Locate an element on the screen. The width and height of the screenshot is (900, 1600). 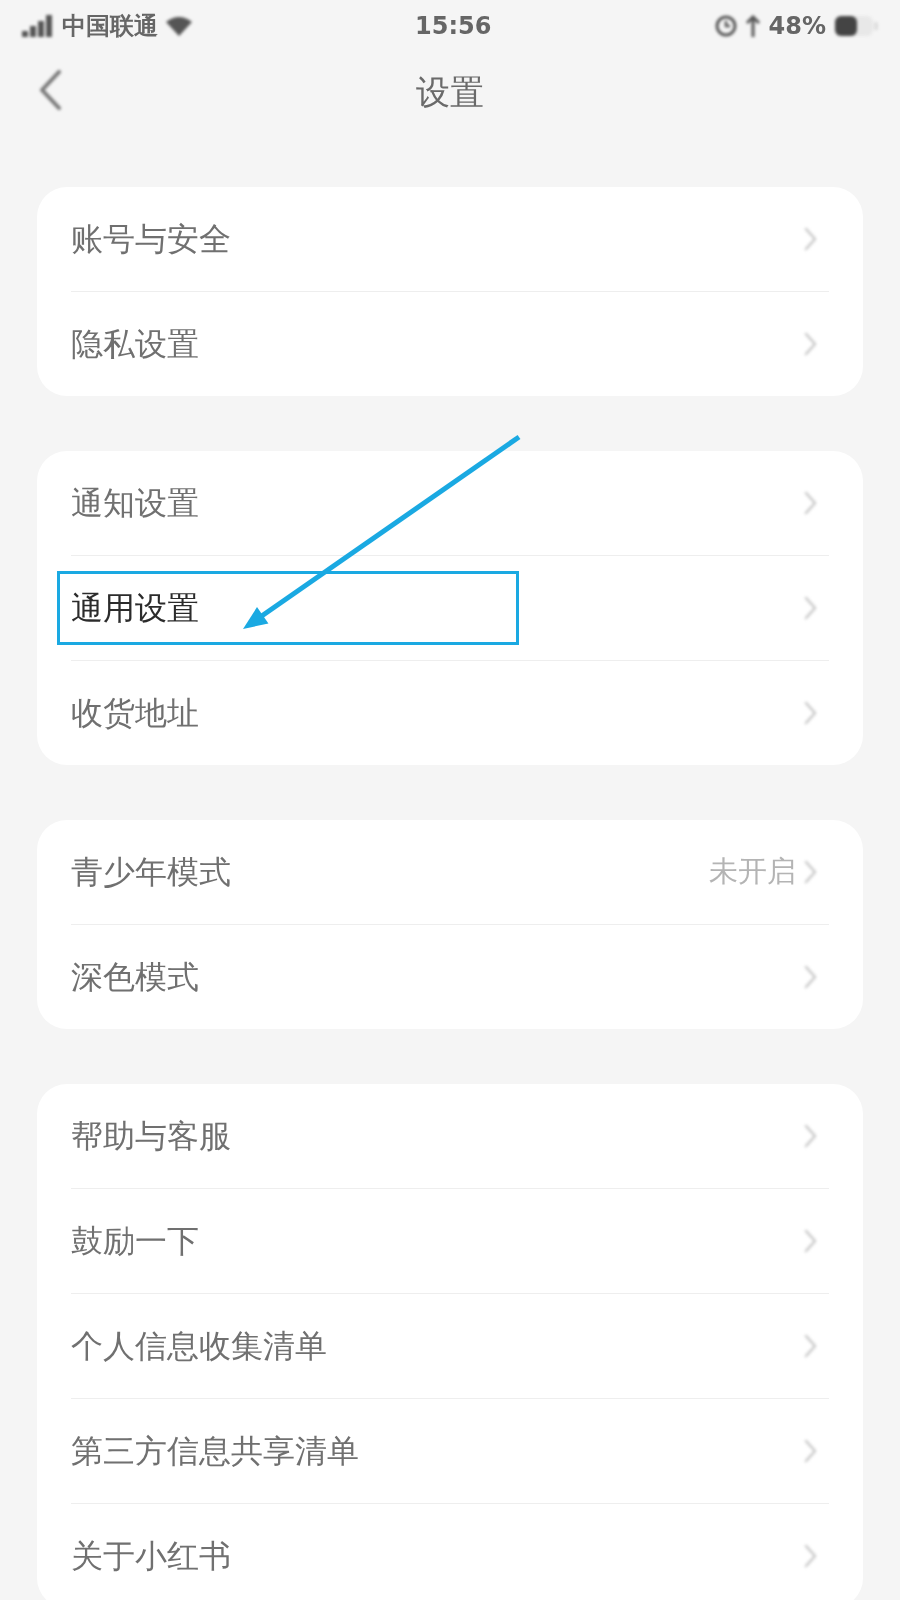
setting-label: 关于小红书 is located at coordinates (151, 1556).